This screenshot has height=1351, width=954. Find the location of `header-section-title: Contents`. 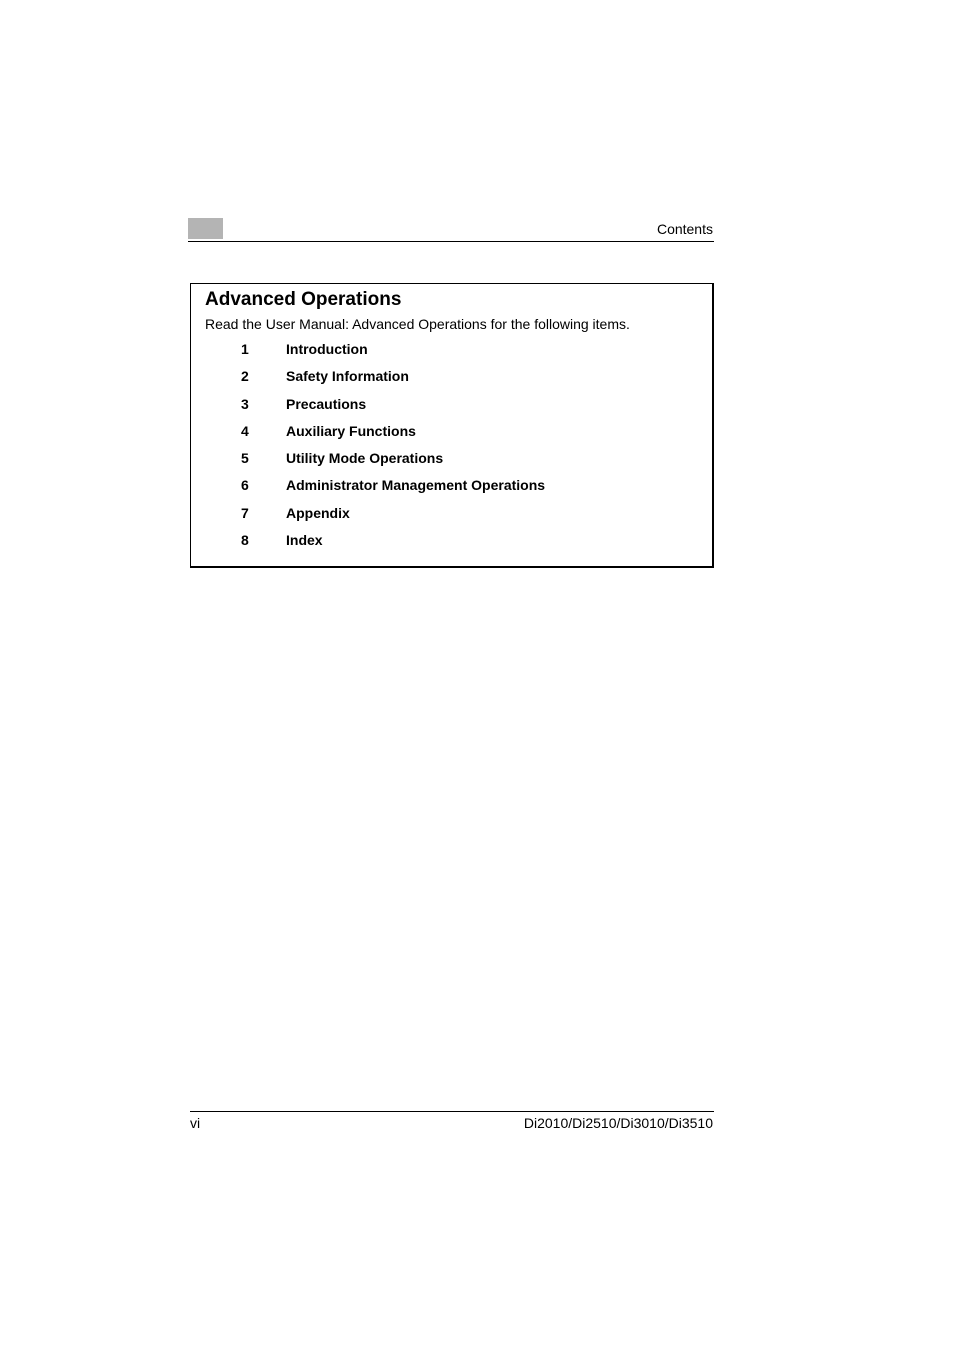

header-section-title: Contents is located at coordinates (684, 229).